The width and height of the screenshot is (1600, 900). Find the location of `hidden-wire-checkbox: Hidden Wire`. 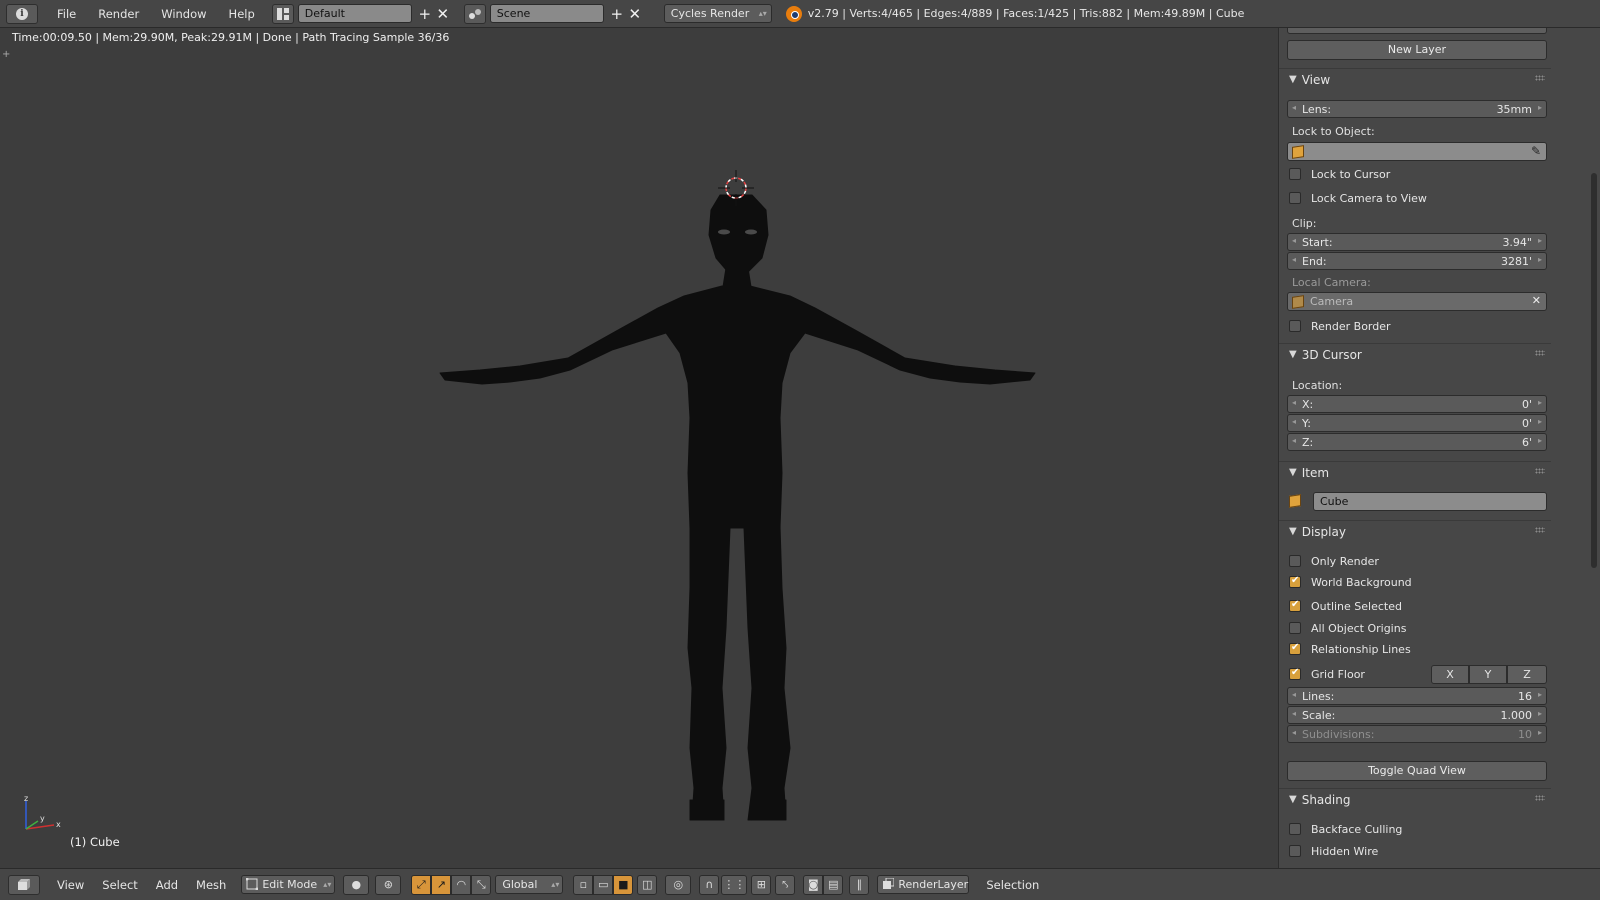

hidden-wire-checkbox: Hidden Wire is located at coordinates (1333, 851).